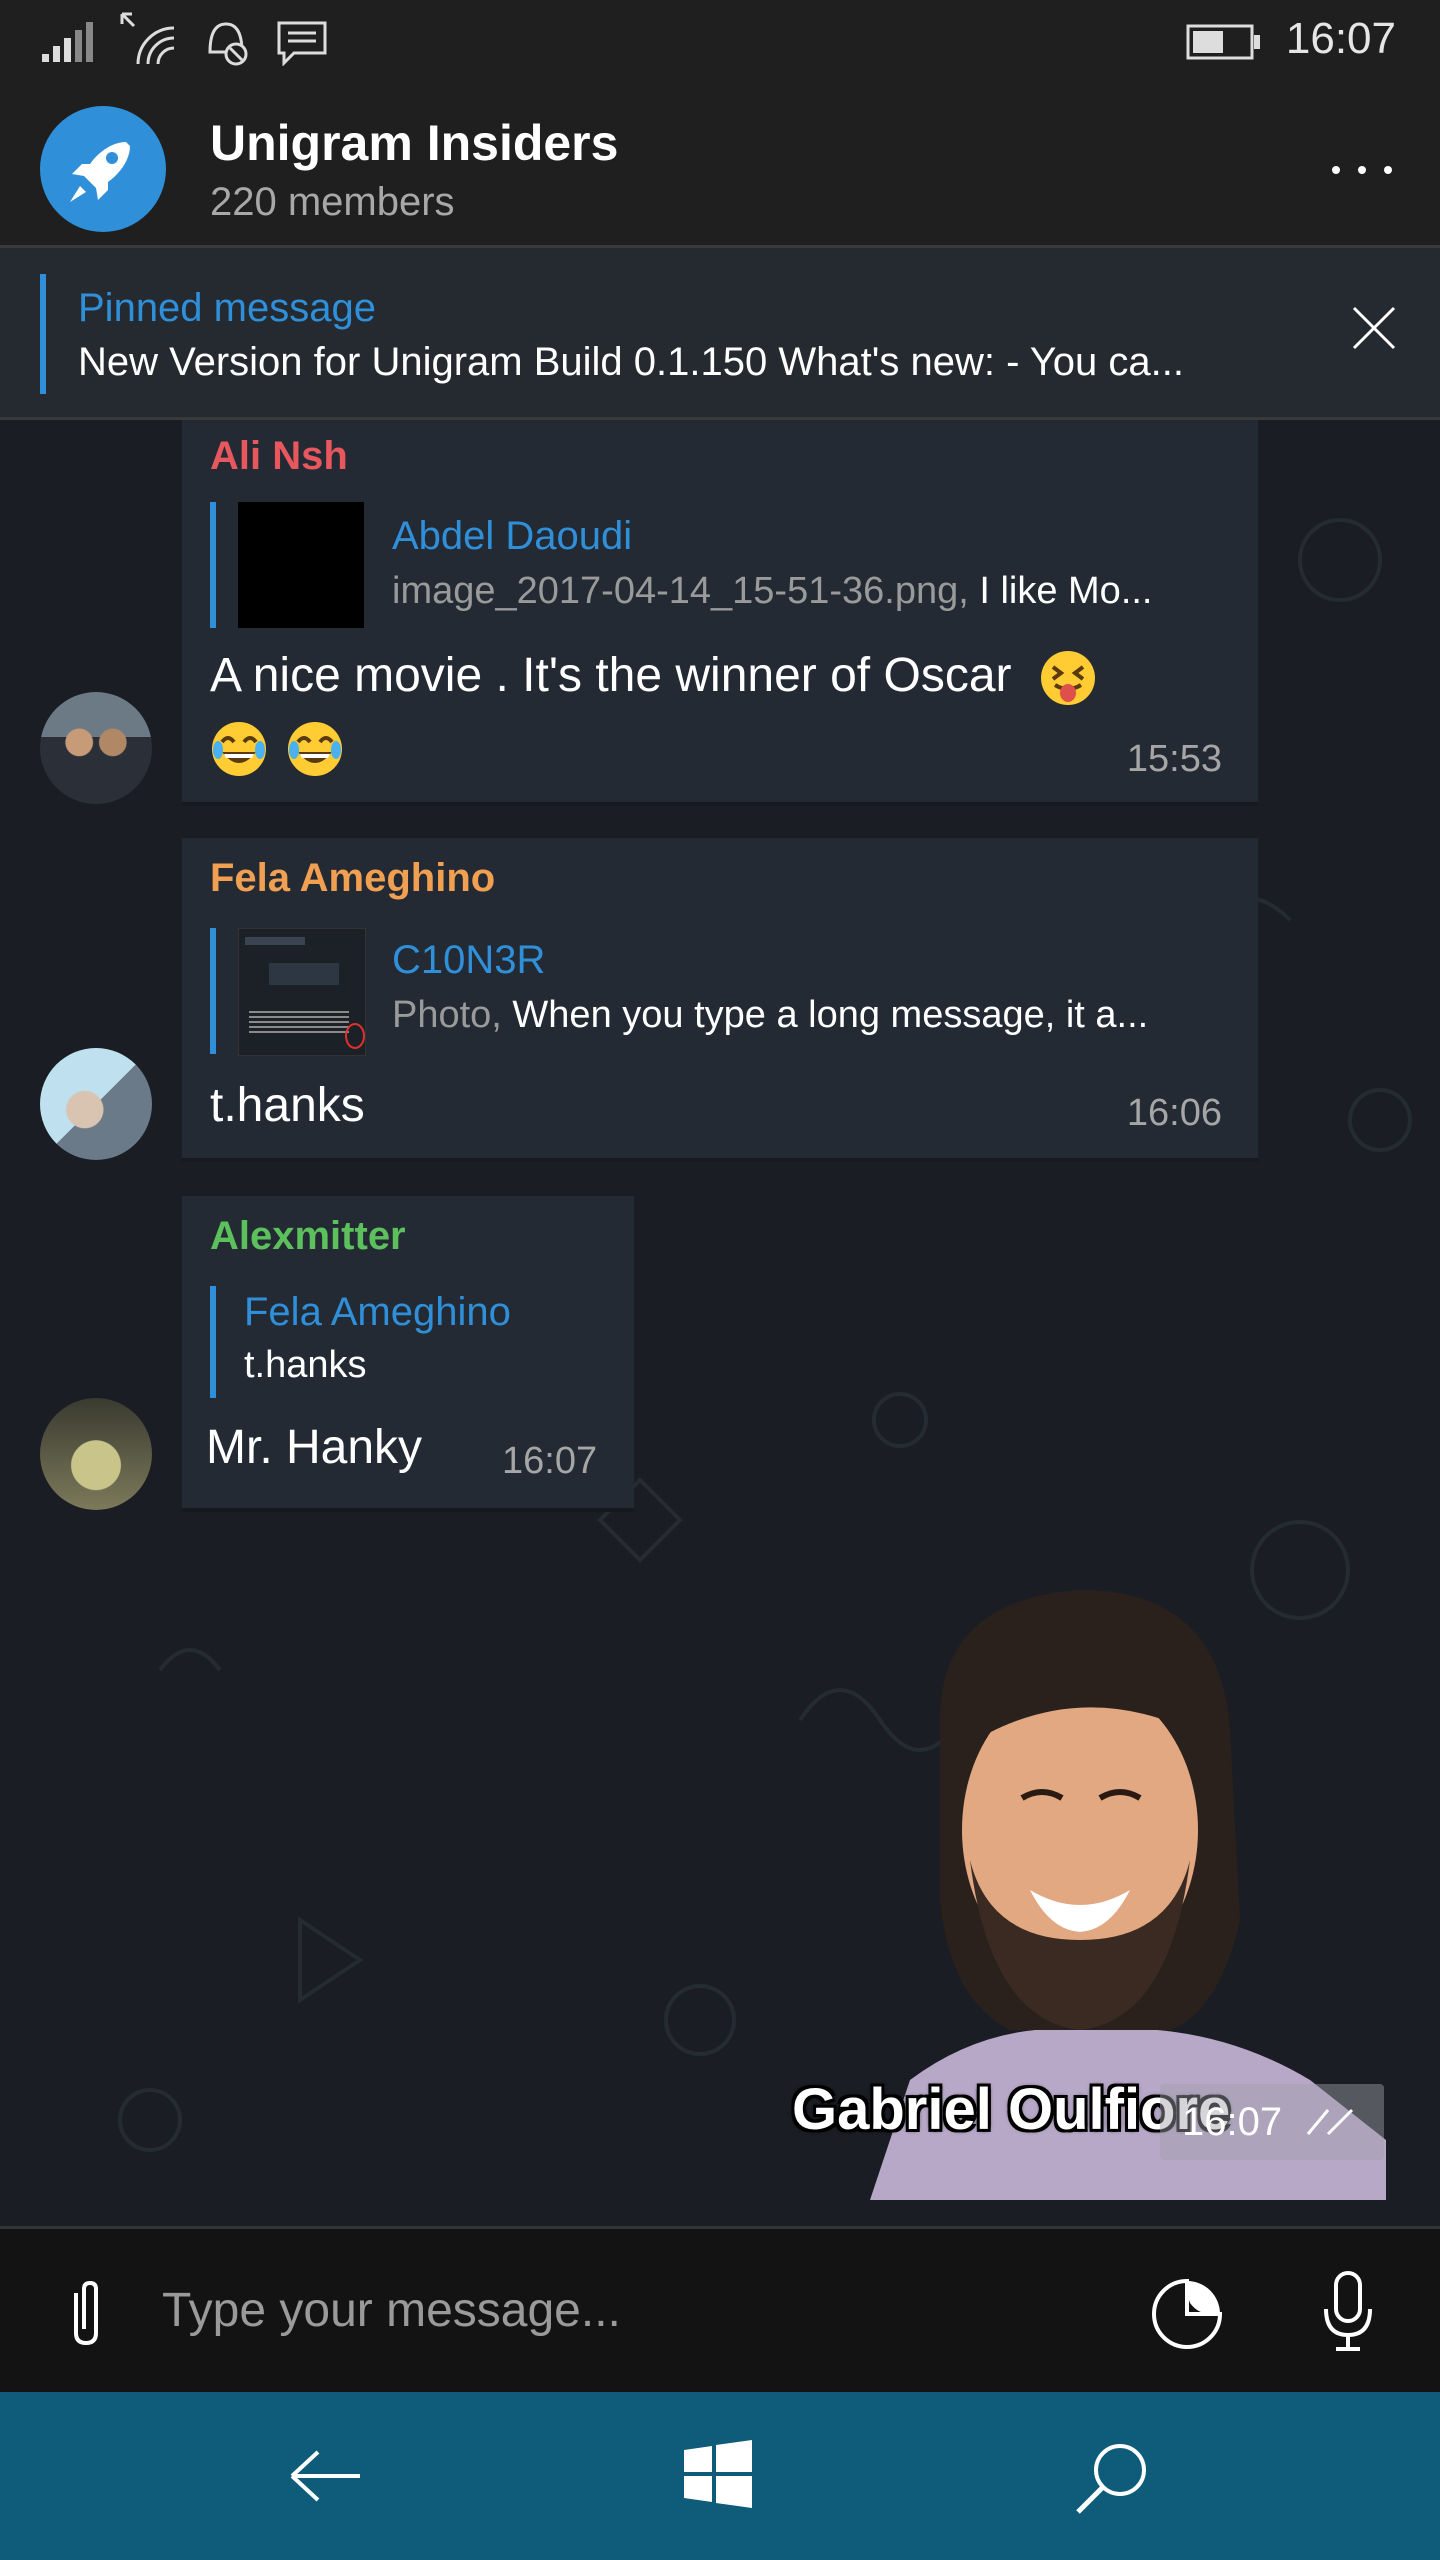 This screenshot has width=1440, height=2560. I want to click on pinned-title: Pinned message, so click(227, 308).